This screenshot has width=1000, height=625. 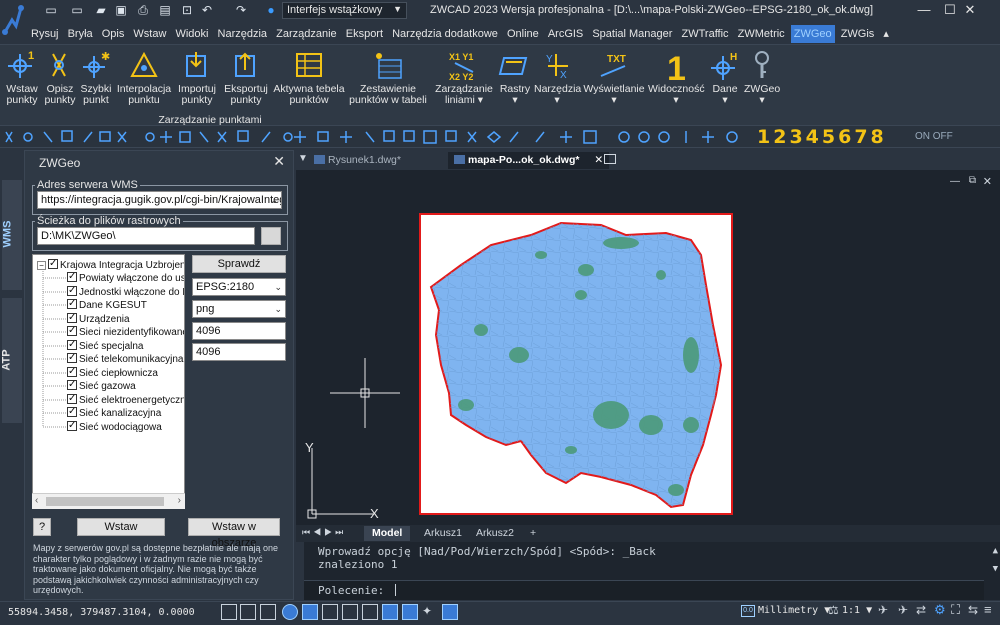 What do you see at coordinates (632, 34) in the screenshot?
I see `menu-item-spatial-manager: Spatial Manager` at bounding box center [632, 34].